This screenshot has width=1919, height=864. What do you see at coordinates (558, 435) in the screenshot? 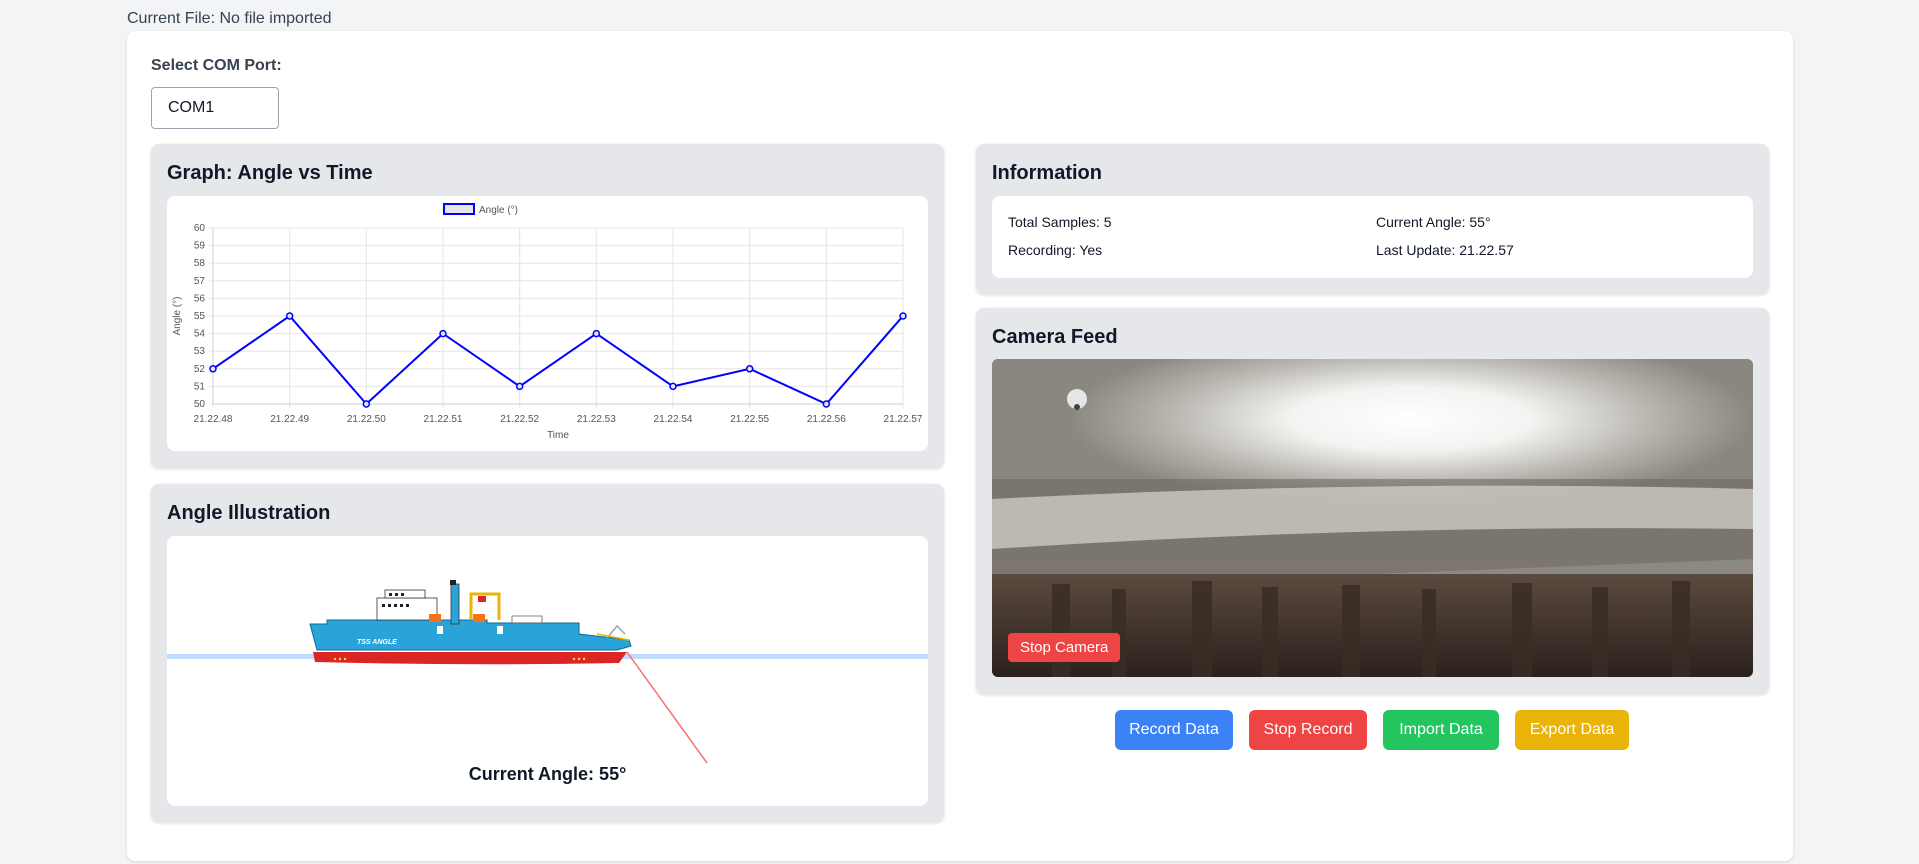
I see `x-axis-title: Time` at bounding box center [558, 435].